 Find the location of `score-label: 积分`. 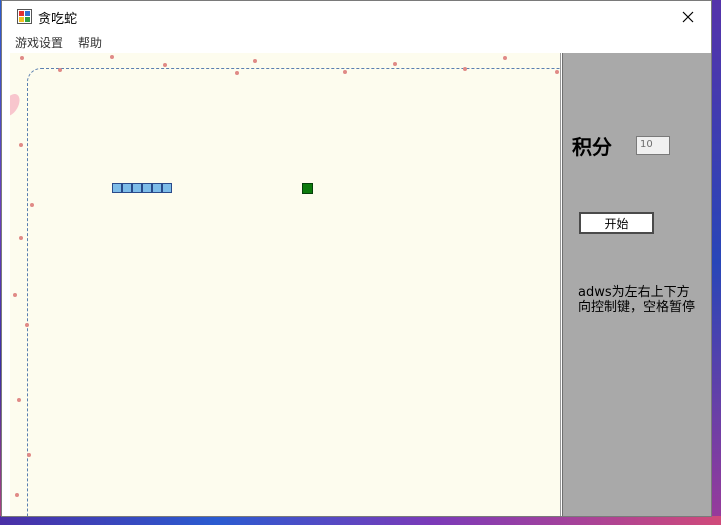

score-label: 积分 is located at coordinates (592, 147).